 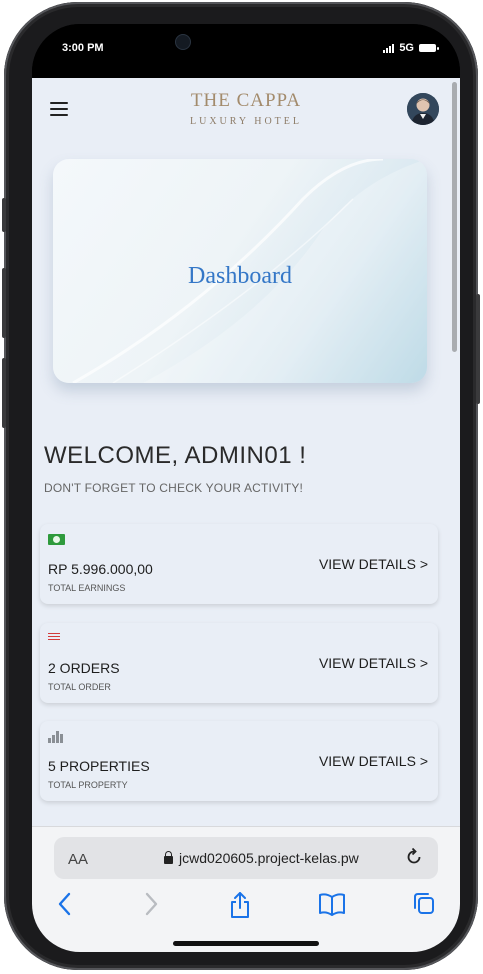 What do you see at coordinates (99, 766) in the screenshot?
I see `properties-value: 5 PROPERTIES` at bounding box center [99, 766].